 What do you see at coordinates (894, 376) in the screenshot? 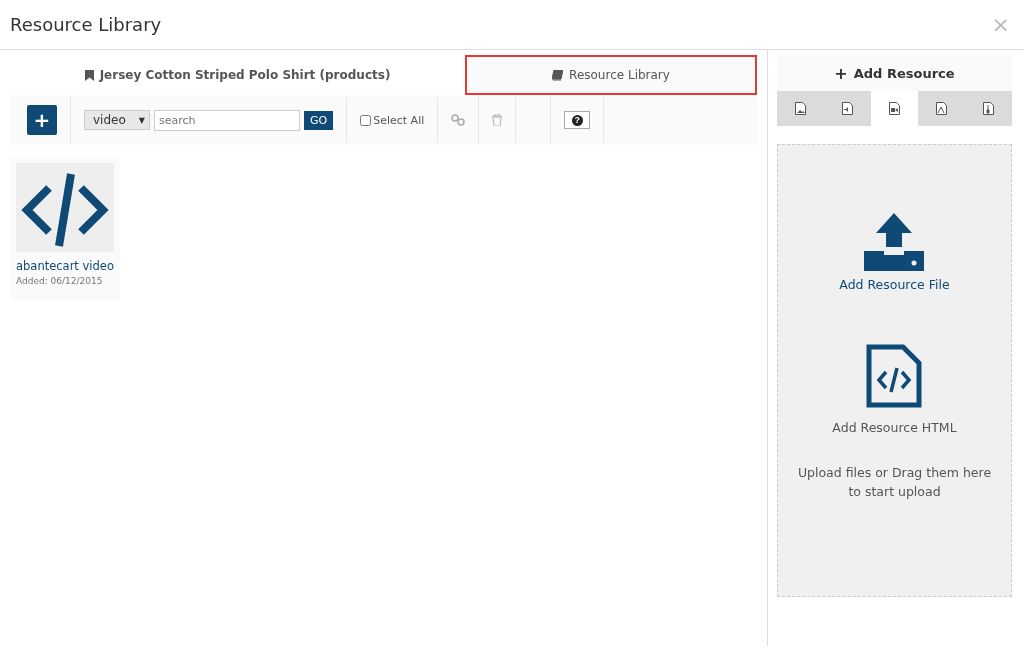
I see `html-file-icon` at bounding box center [894, 376].